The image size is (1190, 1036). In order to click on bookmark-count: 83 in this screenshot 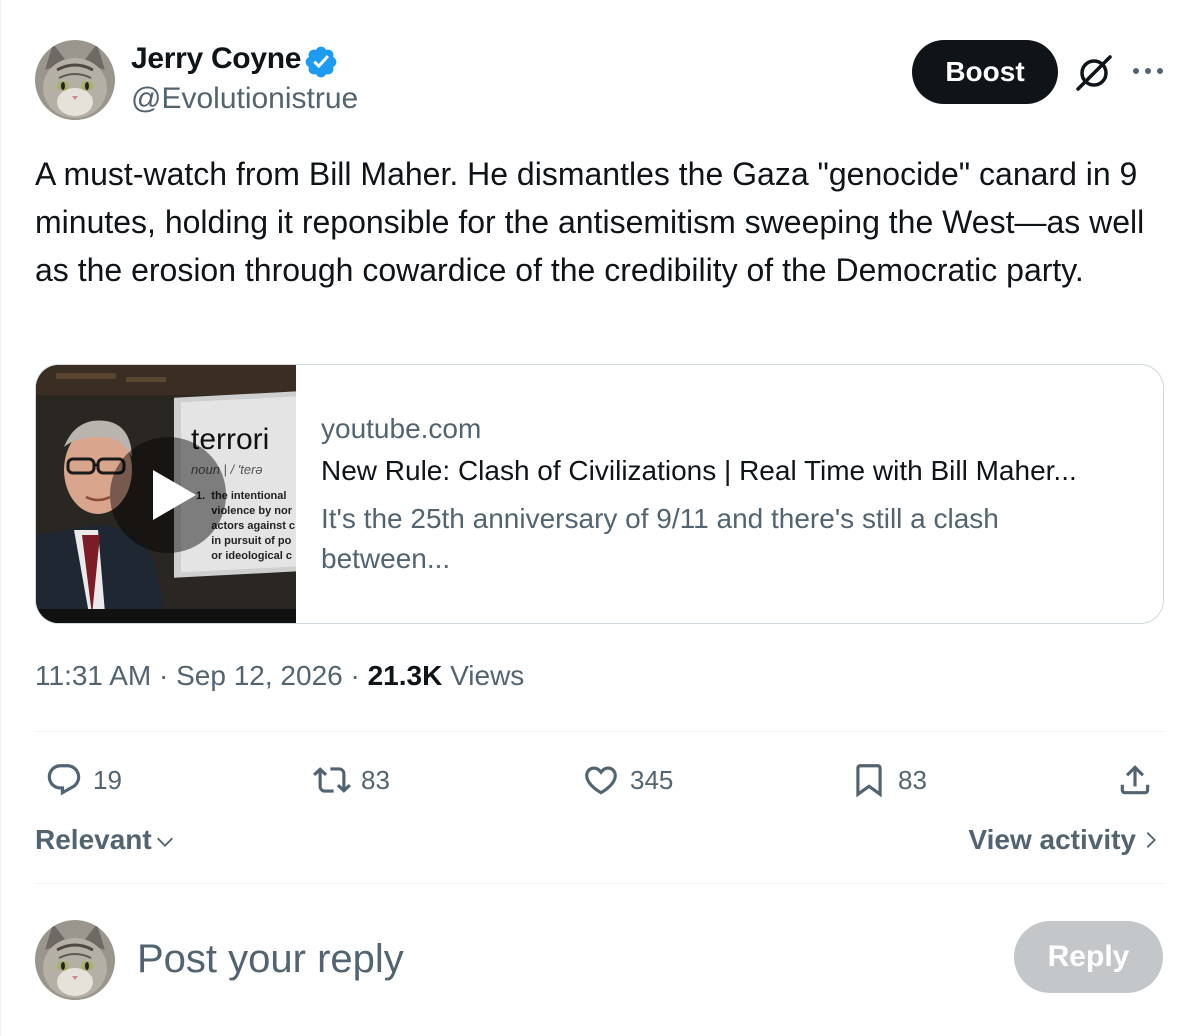, I will do `click(912, 779)`.